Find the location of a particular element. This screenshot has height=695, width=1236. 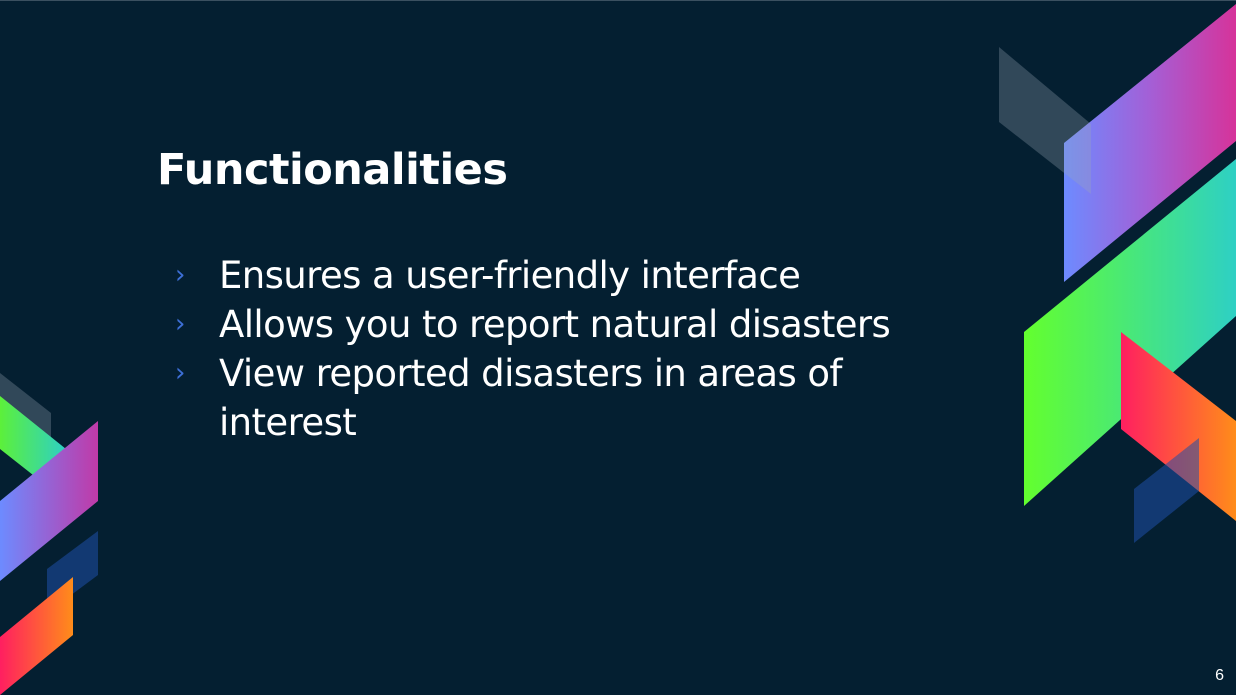

slide-number: 6 is located at coordinates (1219, 675).